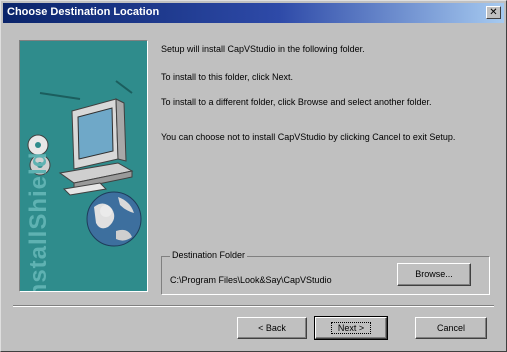  I want to click on title-bar: Choose Destination Location ✕, so click(253, 13).